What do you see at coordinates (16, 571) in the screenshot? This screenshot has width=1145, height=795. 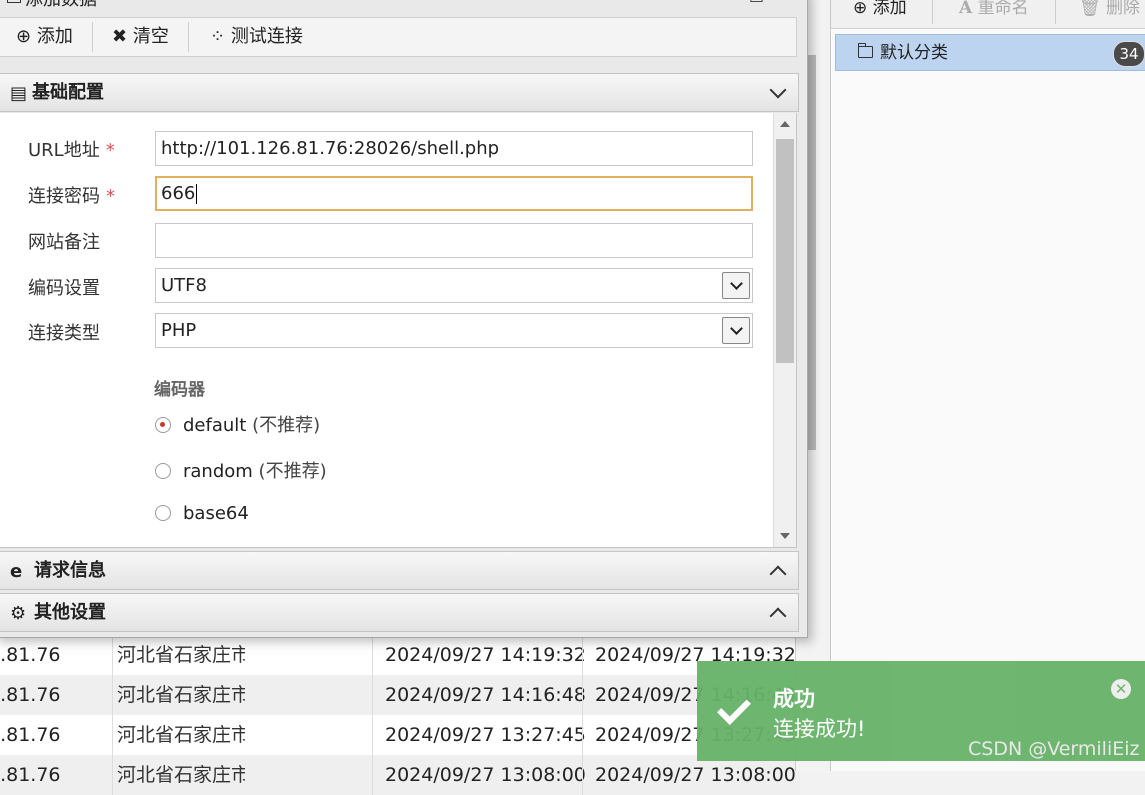 I see `ie-icon: e` at bounding box center [16, 571].